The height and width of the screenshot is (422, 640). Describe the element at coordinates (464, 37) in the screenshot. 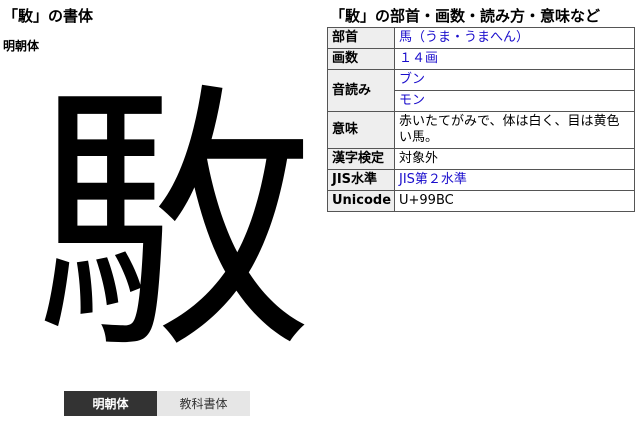

I see `radical-link: 馬（うま・うまへん）` at that location.